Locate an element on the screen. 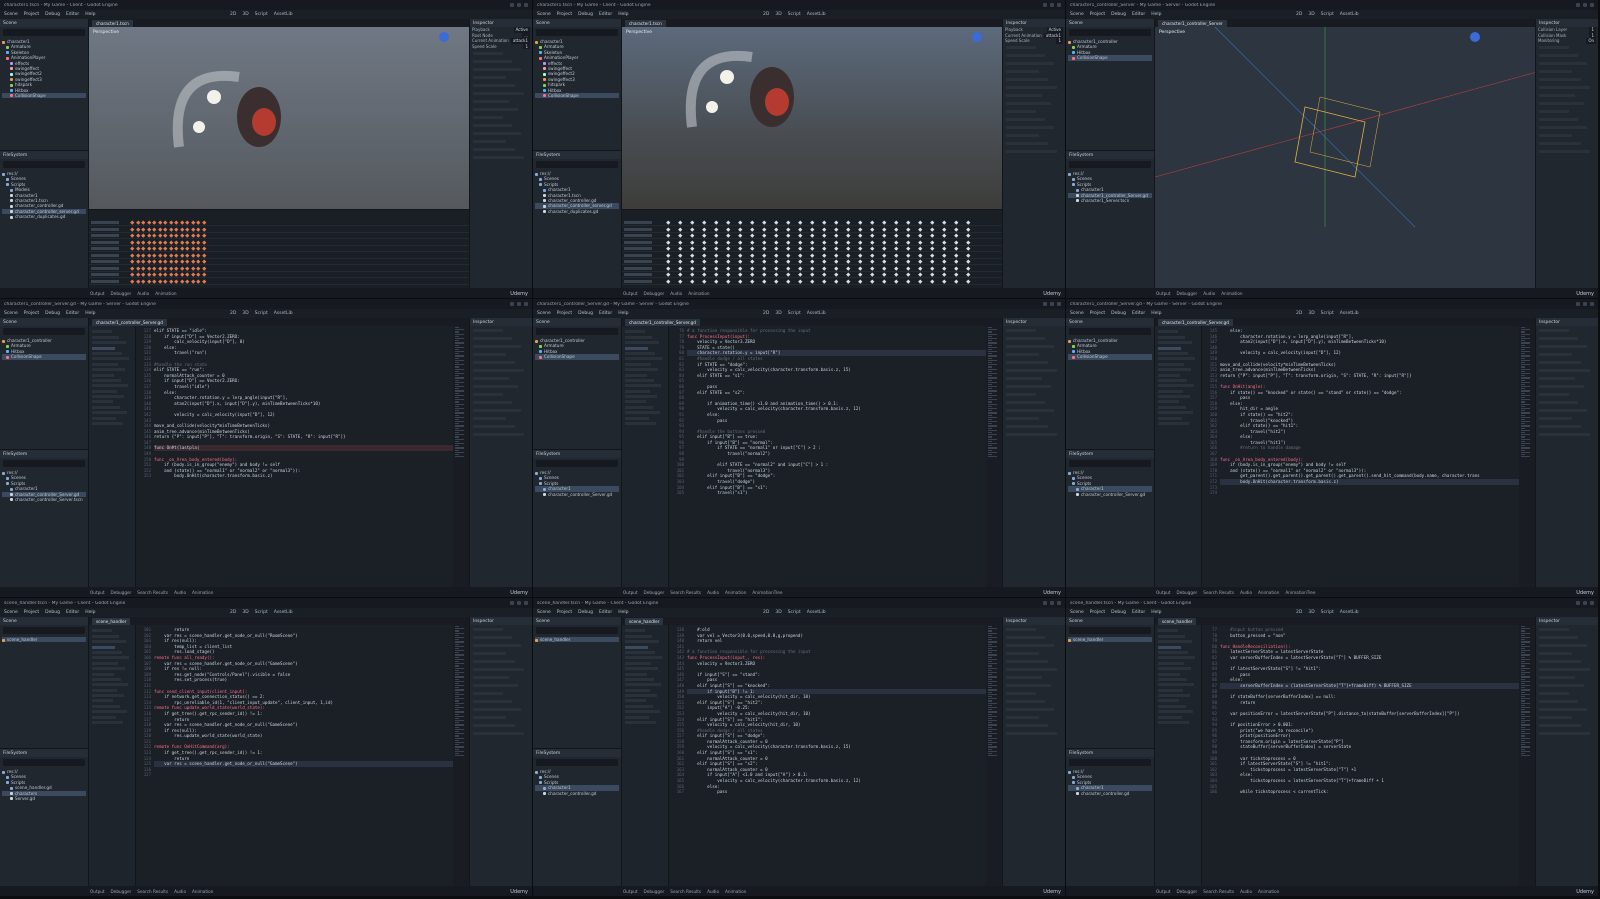 Image resolution: width=1600 pixels, height=899 pixels. inspector-tab: Inspector is located at coordinates (1549, 23).